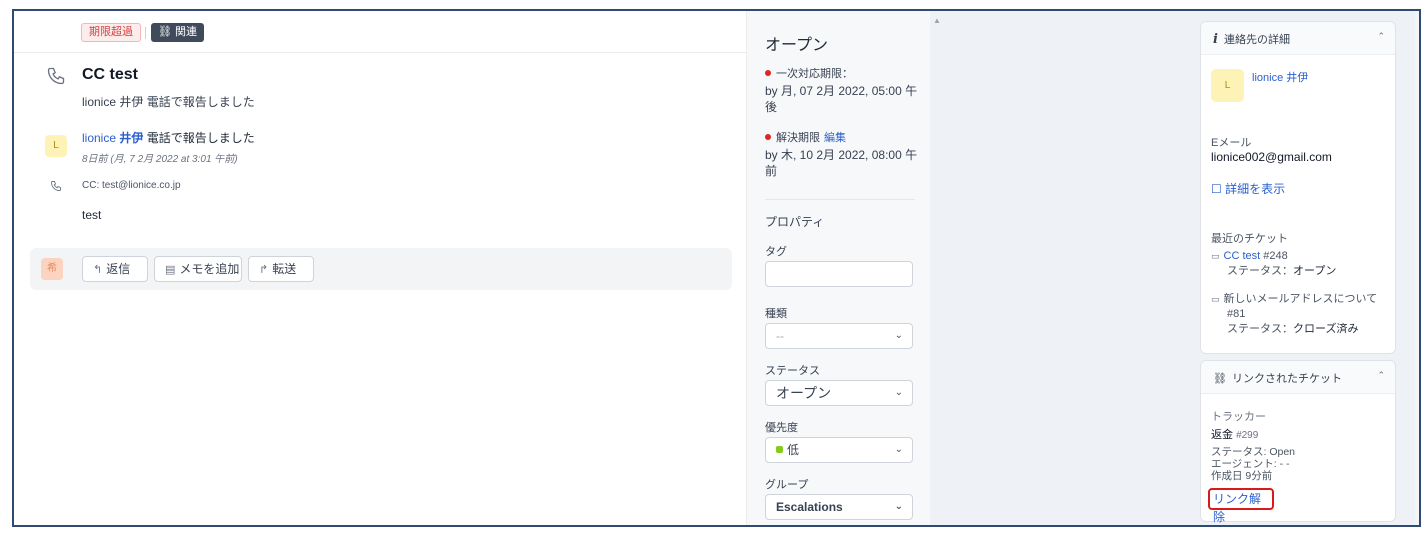 Image resolution: width=1428 pixels, height=537 pixels. What do you see at coordinates (792, 371) in the screenshot?
I see `status-label: ステータス` at bounding box center [792, 371].